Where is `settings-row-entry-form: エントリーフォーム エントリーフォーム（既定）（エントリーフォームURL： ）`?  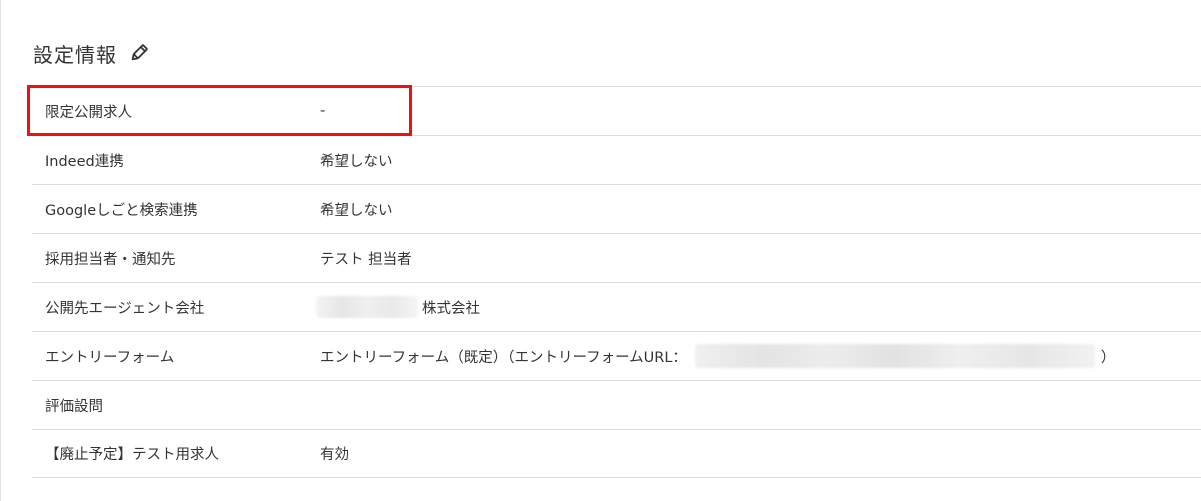
settings-row-entry-form: エントリーフォーム エントリーフォーム（既定）（エントリーフォームURL： ） is located at coordinates (616, 355).